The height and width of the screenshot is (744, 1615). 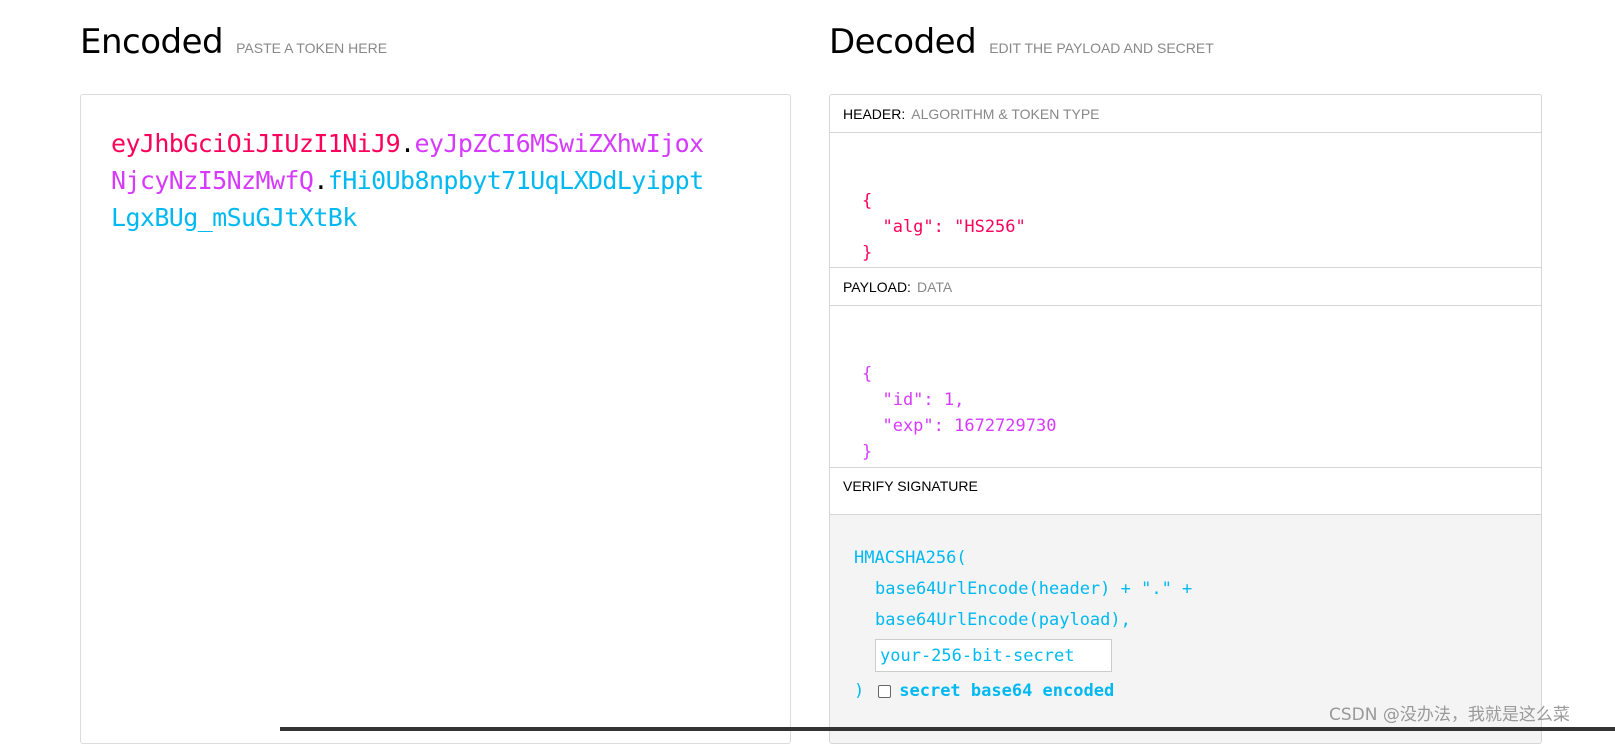 I want to click on header-json-open: {, so click(x=867, y=201).